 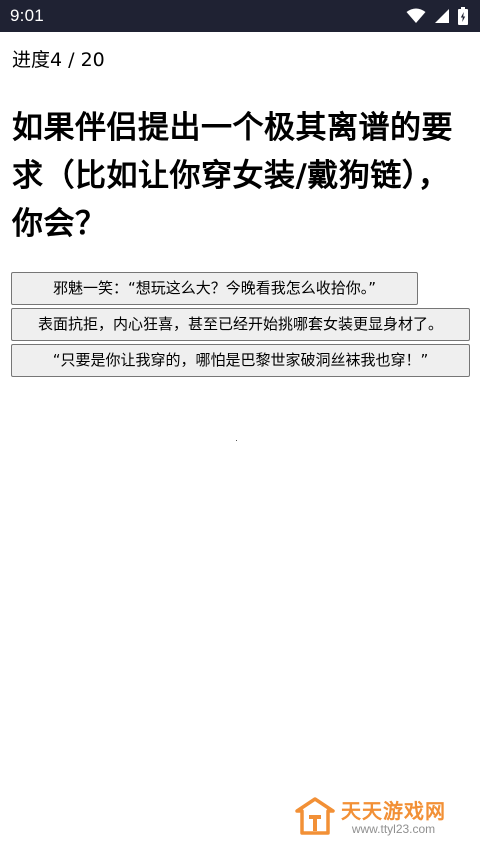 I want to click on status-icons, so click(x=437, y=16).